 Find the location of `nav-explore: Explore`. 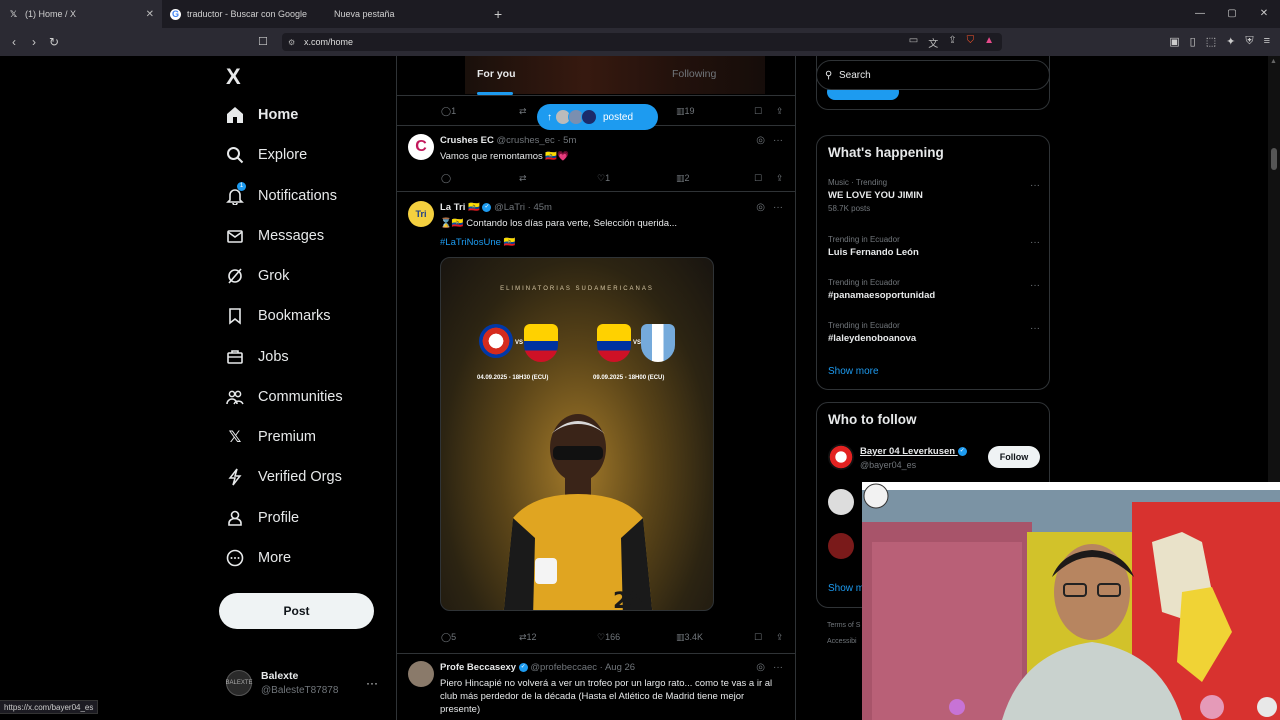

nav-explore: Explore is located at coordinates (266, 155).